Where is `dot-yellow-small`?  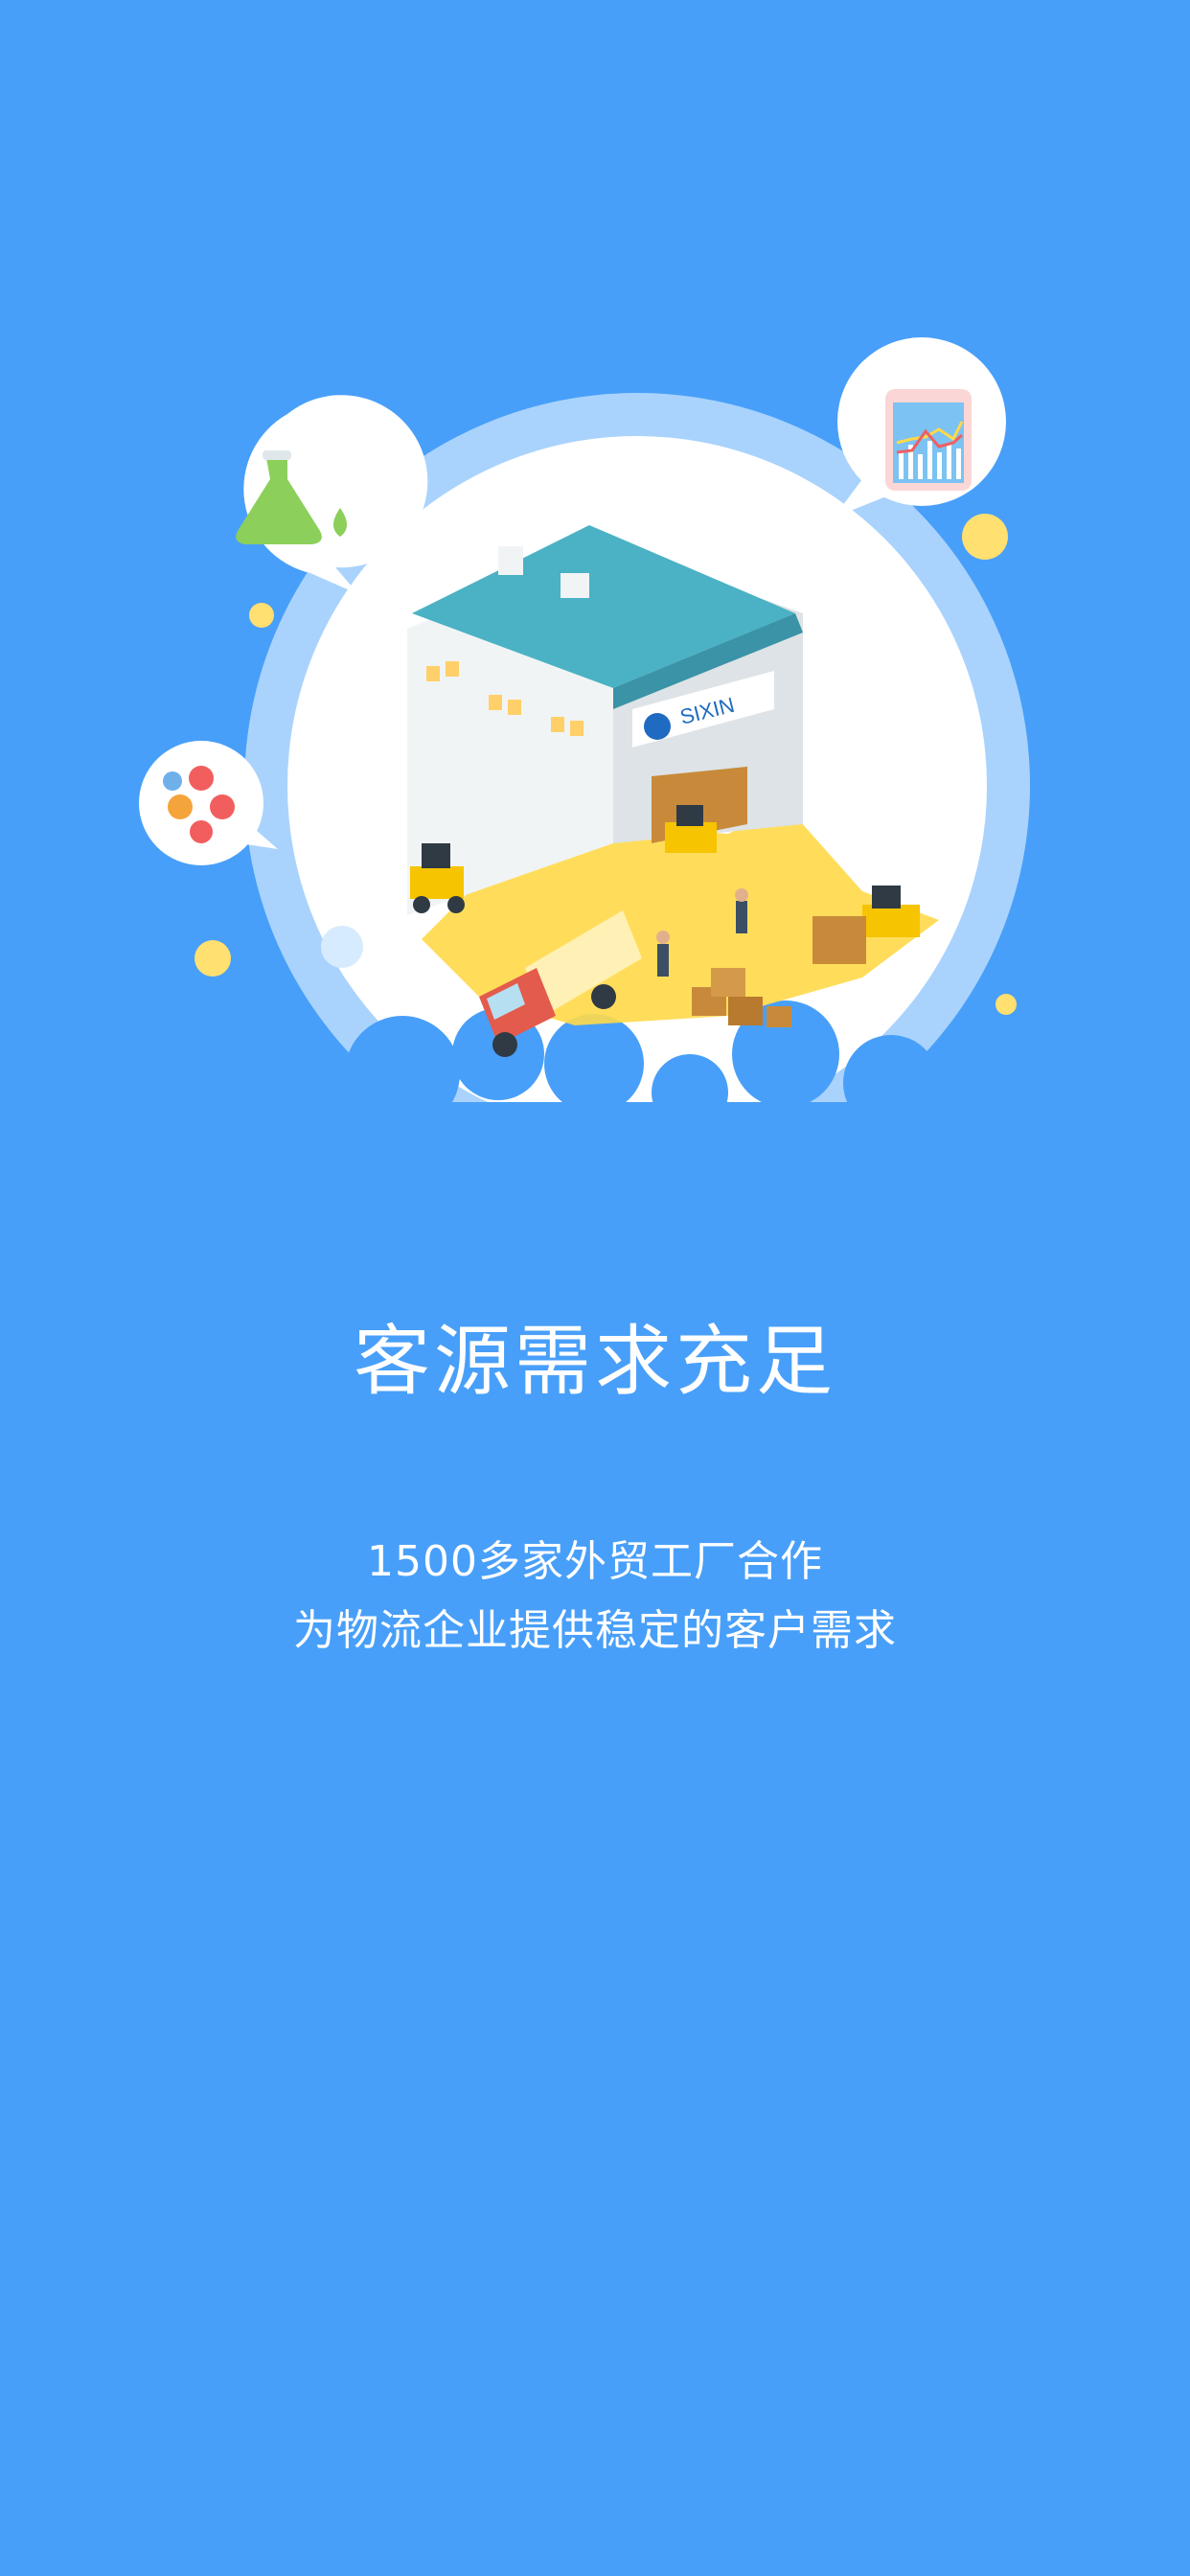
dot-yellow-small is located at coordinates (262, 615).